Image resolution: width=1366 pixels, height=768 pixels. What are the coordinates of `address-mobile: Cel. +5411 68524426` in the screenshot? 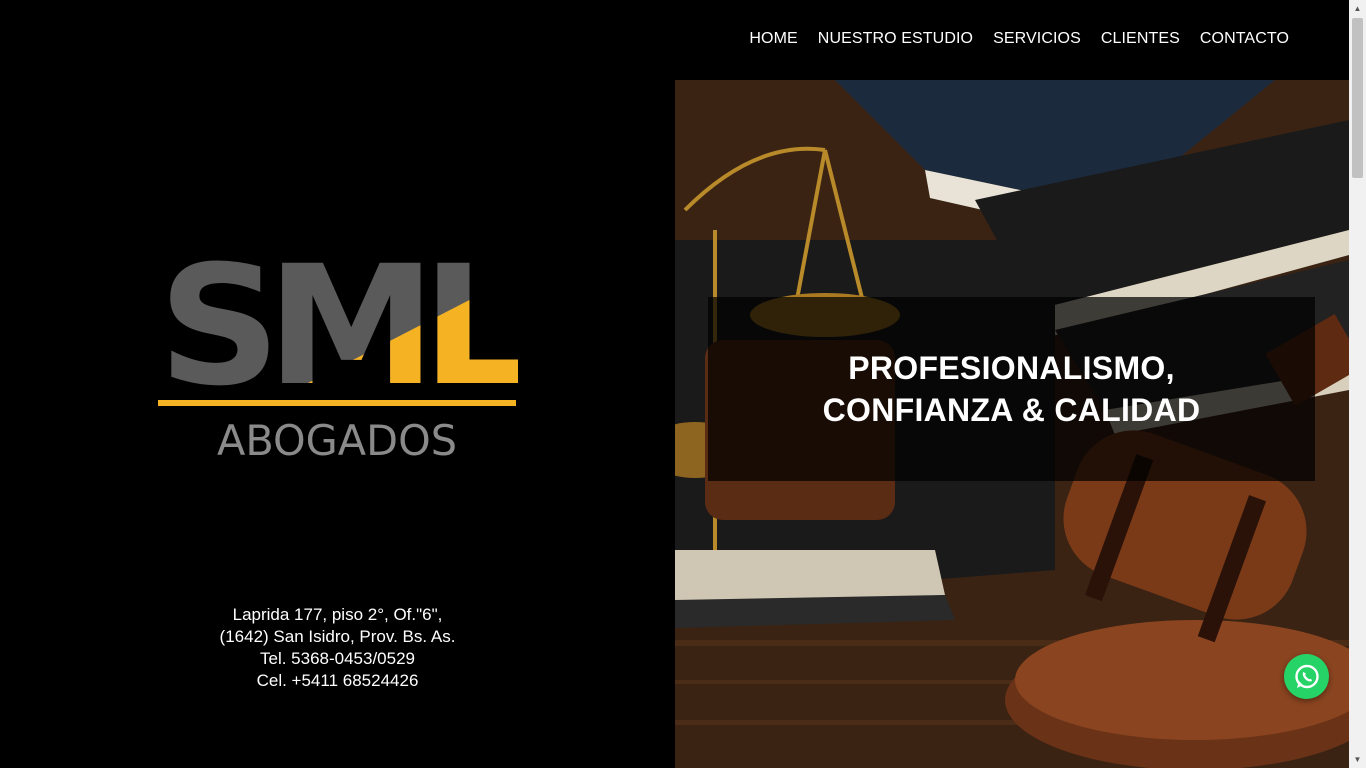 It's located at (337, 680).